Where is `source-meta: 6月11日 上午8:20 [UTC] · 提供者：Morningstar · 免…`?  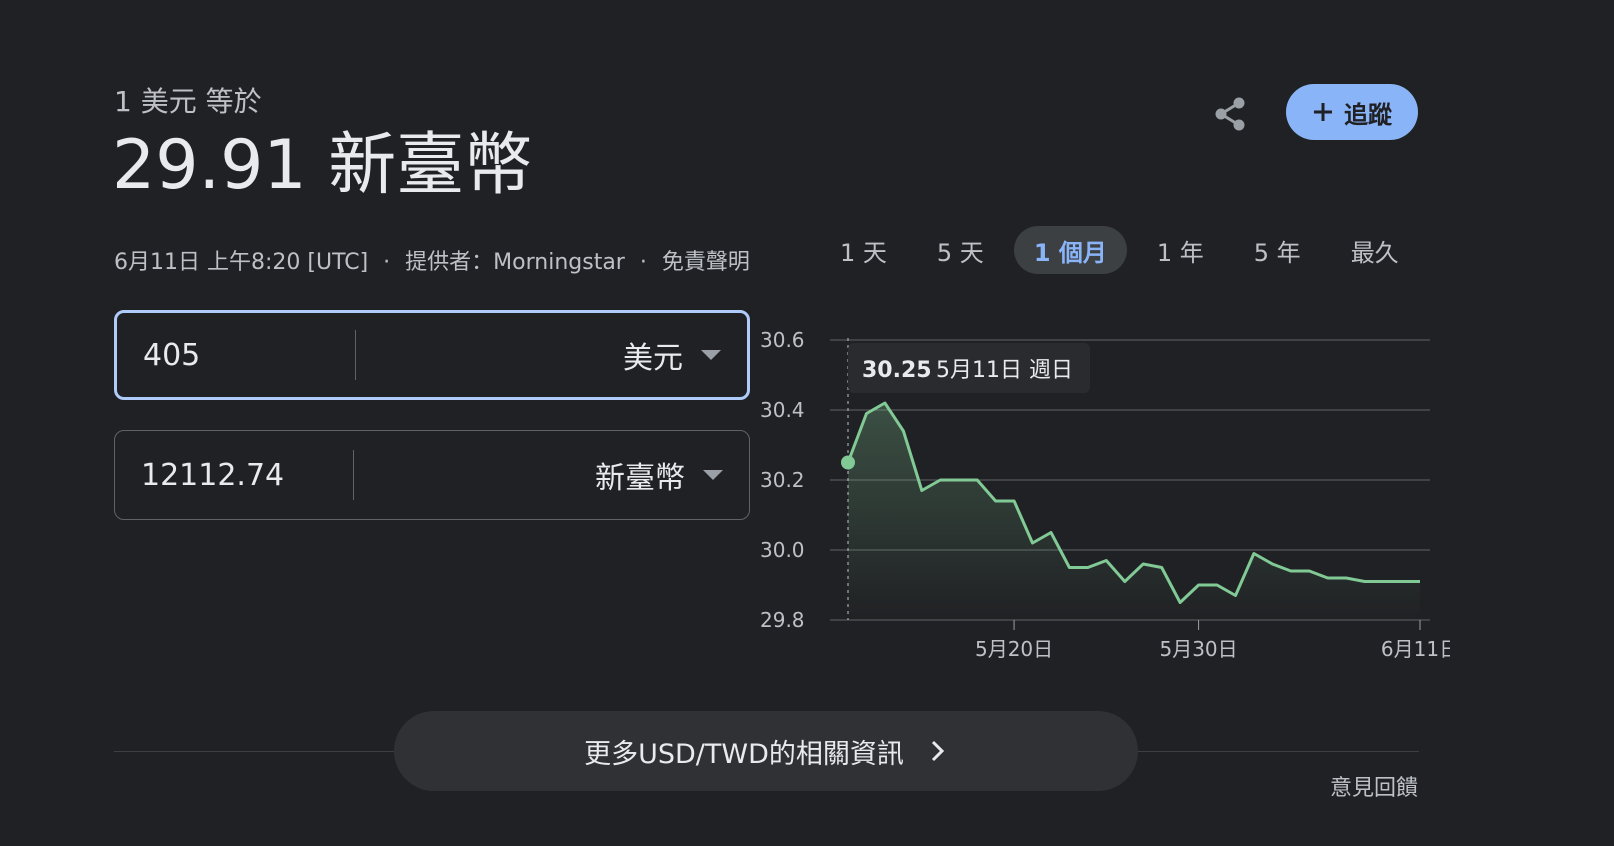
source-meta: 6月11日 上午8:20 [UTC] · 提供者：Morningstar · 免… is located at coordinates (432, 260).